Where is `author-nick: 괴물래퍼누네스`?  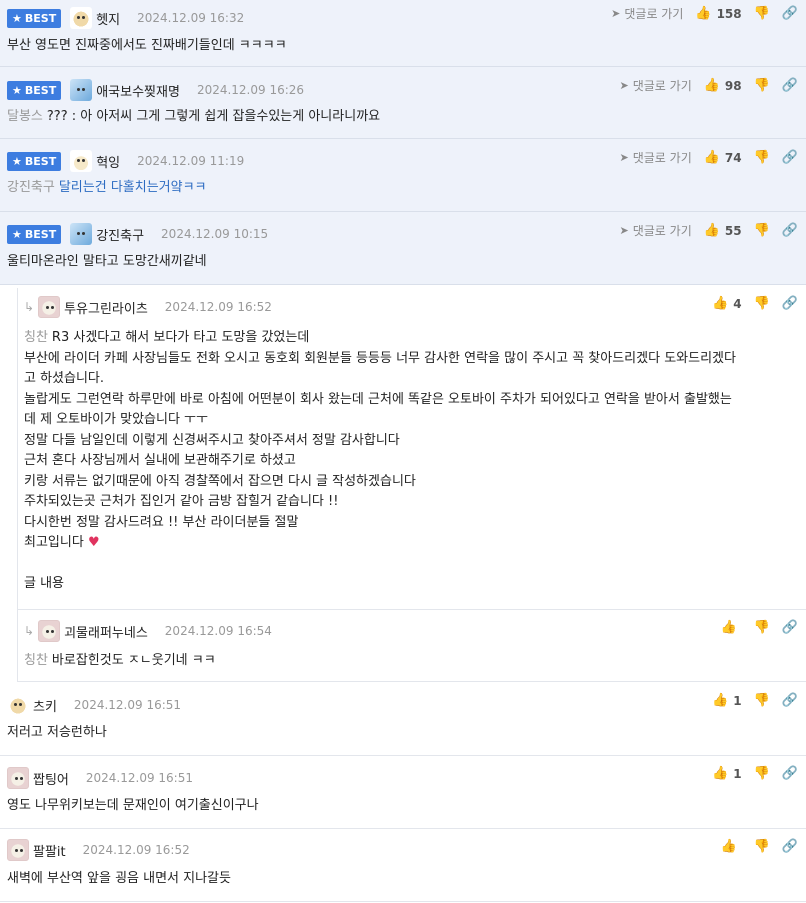 author-nick: 괴물래퍼누네스 is located at coordinates (106, 631).